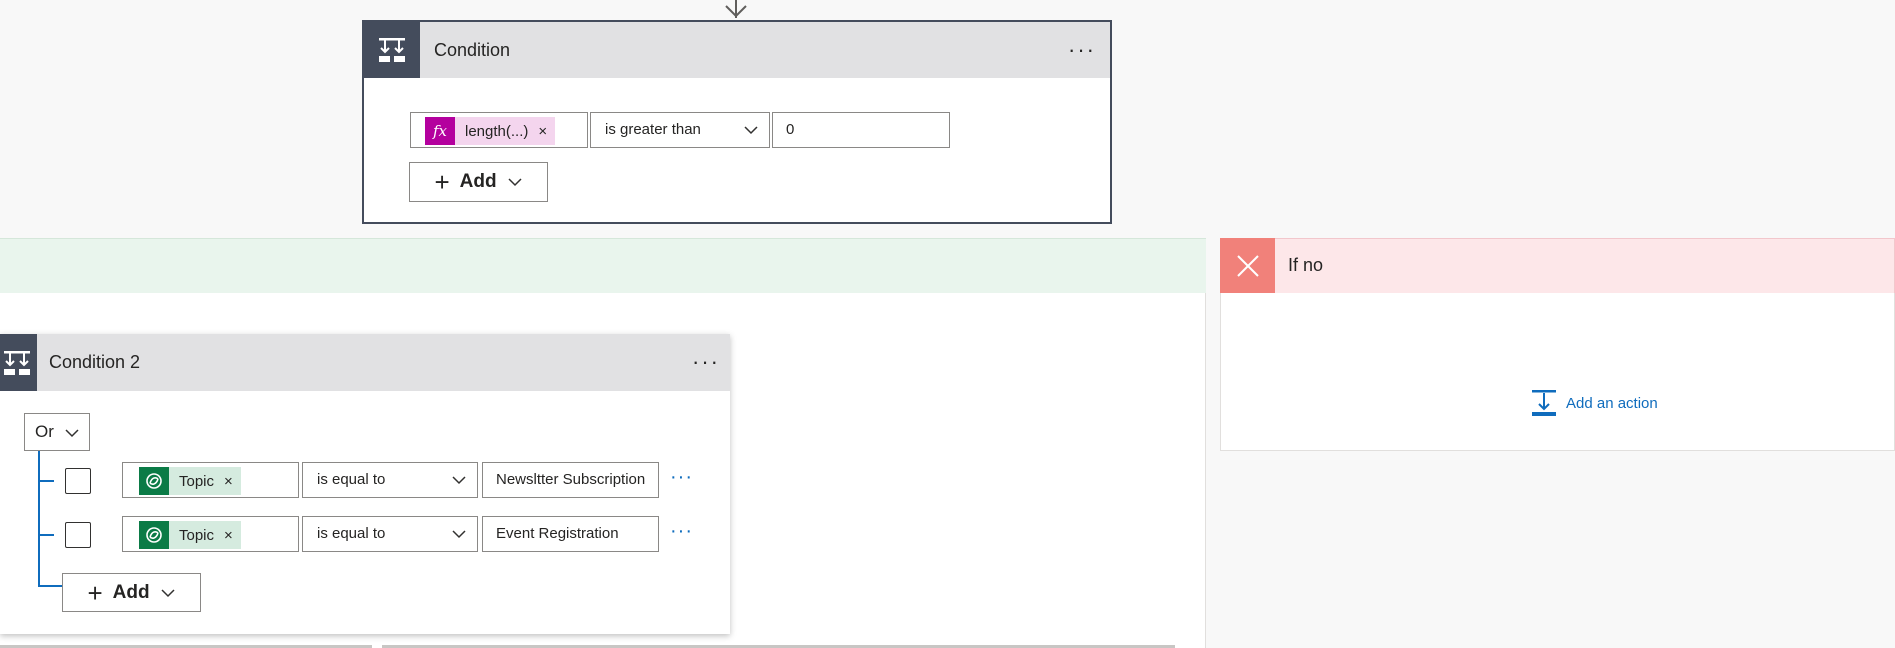  What do you see at coordinates (1544, 403) in the screenshot?
I see `add-action-icon` at bounding box center [1544, 403].